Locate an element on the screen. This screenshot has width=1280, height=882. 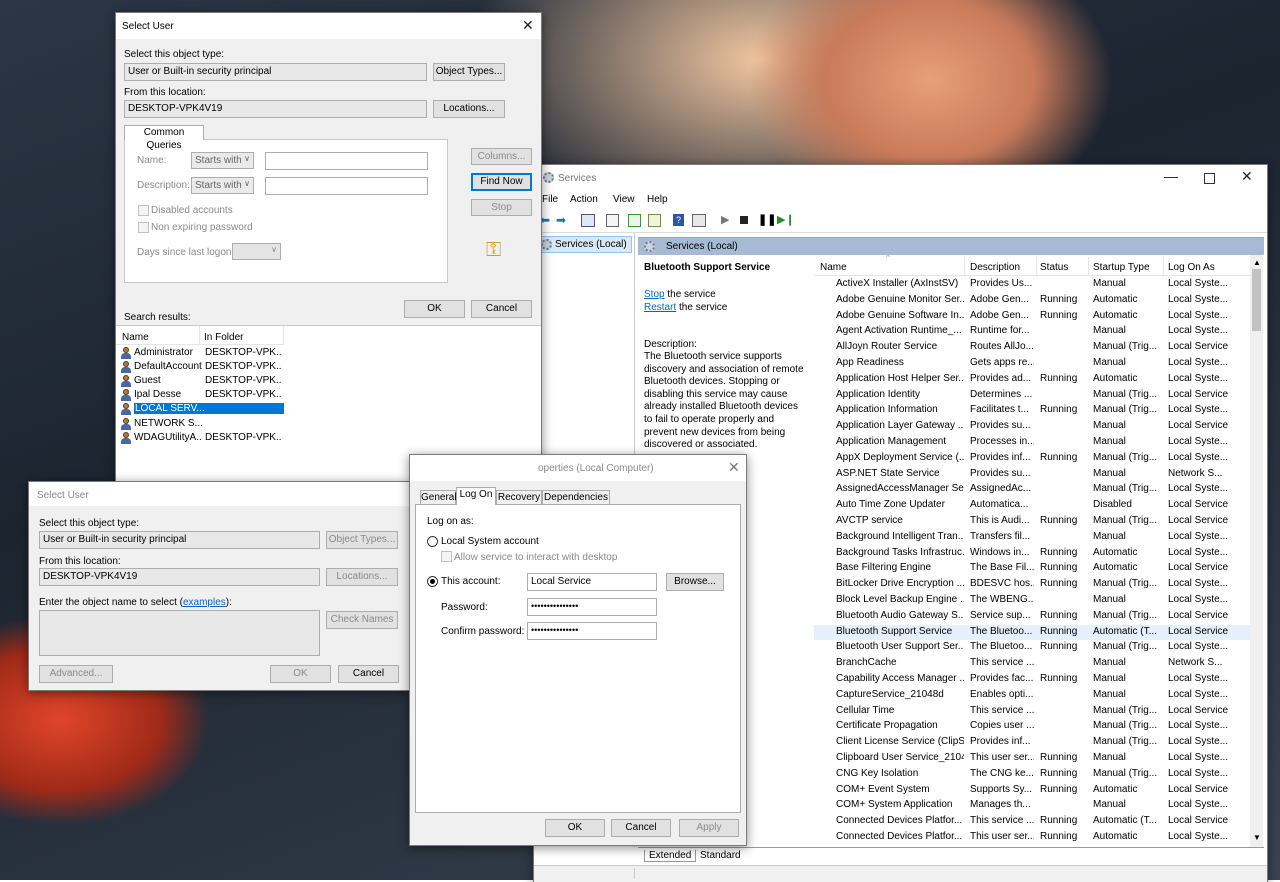
close-icon: ✕ is located at coordinates (734, 467).